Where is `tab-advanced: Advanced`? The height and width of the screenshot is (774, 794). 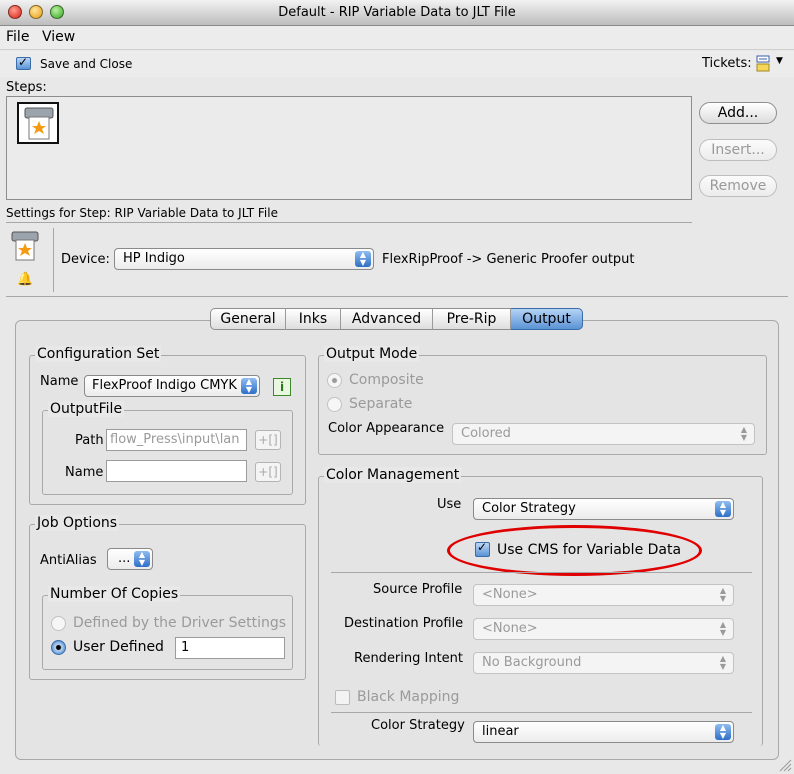 tab-advanced: Advanced is located at coordinates (387, 319).